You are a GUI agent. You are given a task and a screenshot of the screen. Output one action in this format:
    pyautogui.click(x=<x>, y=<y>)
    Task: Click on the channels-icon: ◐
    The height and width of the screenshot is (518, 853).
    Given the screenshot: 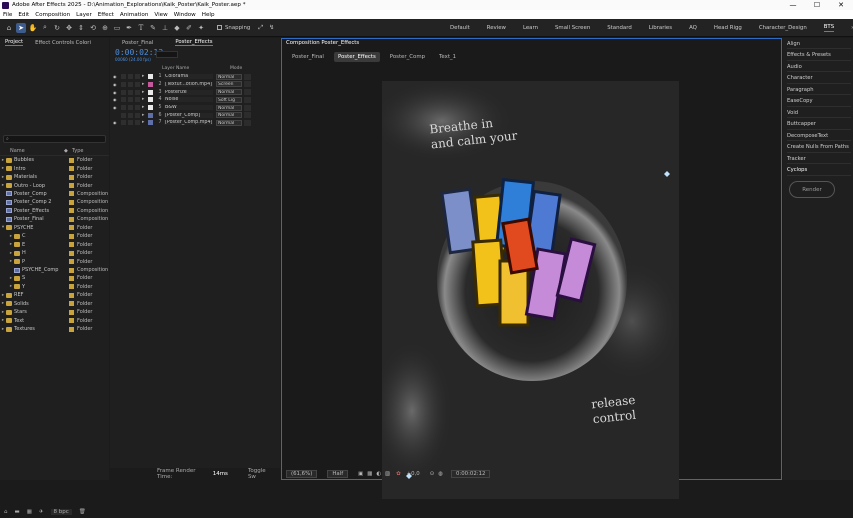 What is the action you would take?
    pyautogui.click(x=378, y=474)
    